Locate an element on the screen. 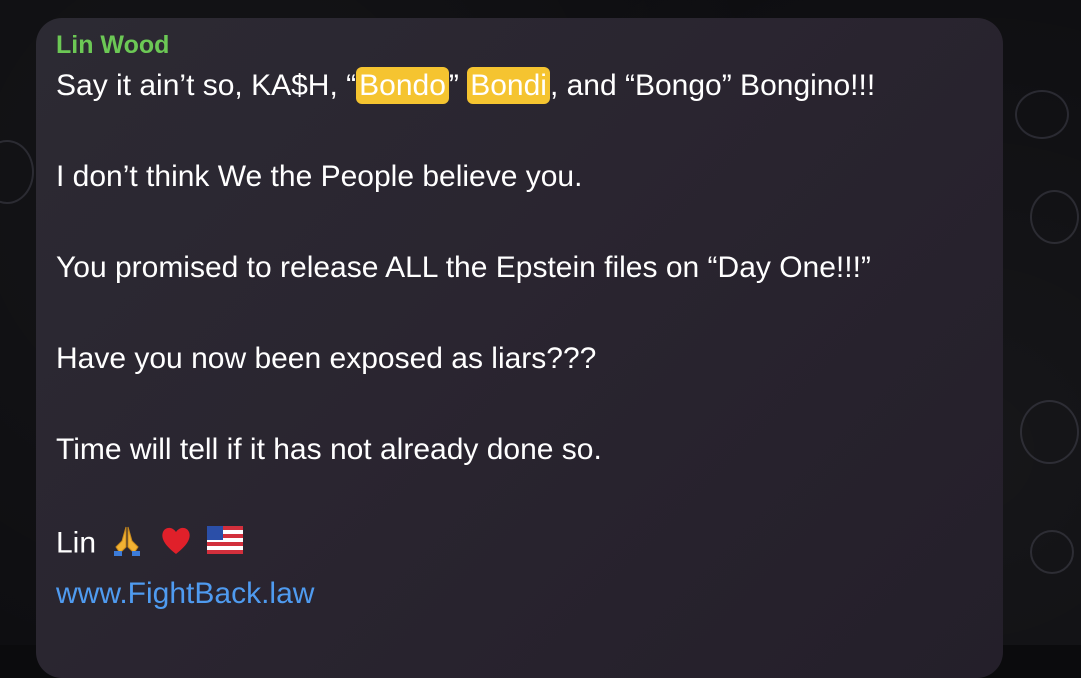 The width and height of the screenshot is (1081, 678). message-line: Have you now been exposed as liars??? is located at coordinates (326, 358).